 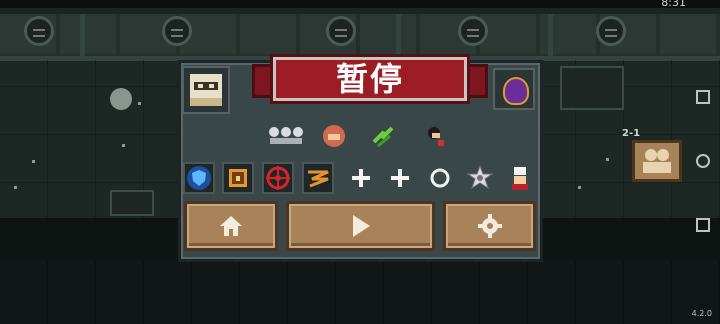 I want to click on pause-title: 暂停, so click(x=369, y=79).